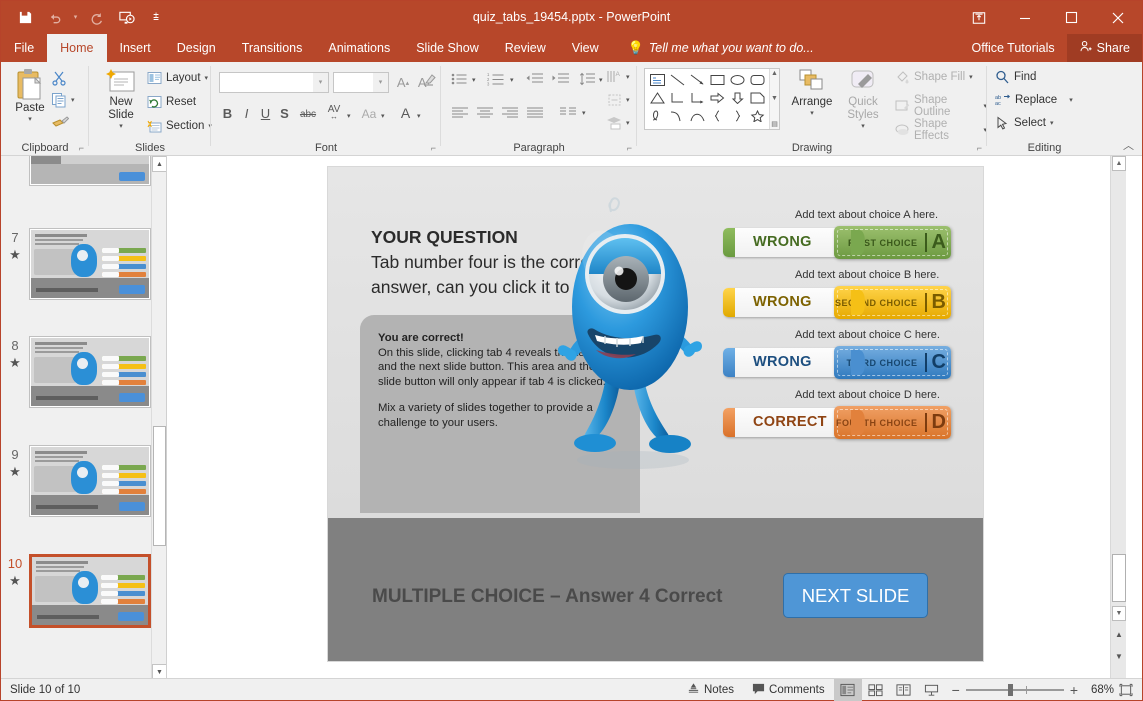 Image resolution: width=1143 pixels, height=701 pixels. What do you see at coordinates (196, 48) in the screenshot?
I see `tab-design: Design` at bounding box center [196, 48].